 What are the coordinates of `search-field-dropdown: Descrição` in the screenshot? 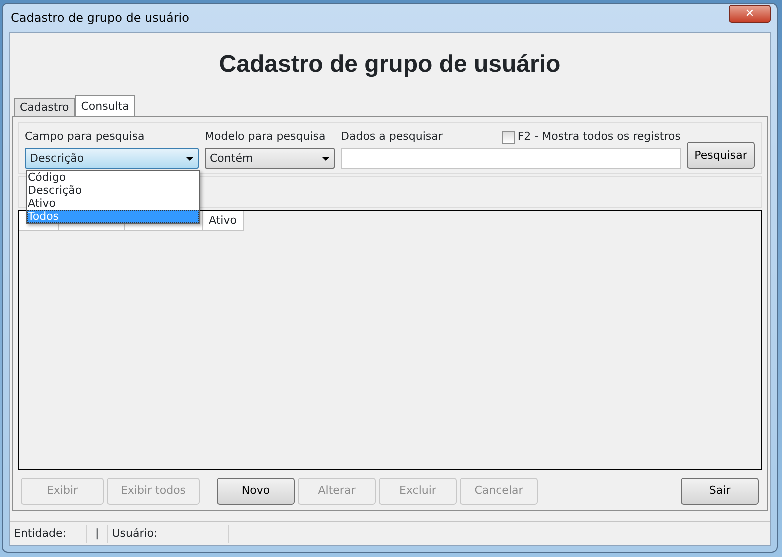 It's located at (112, 159).